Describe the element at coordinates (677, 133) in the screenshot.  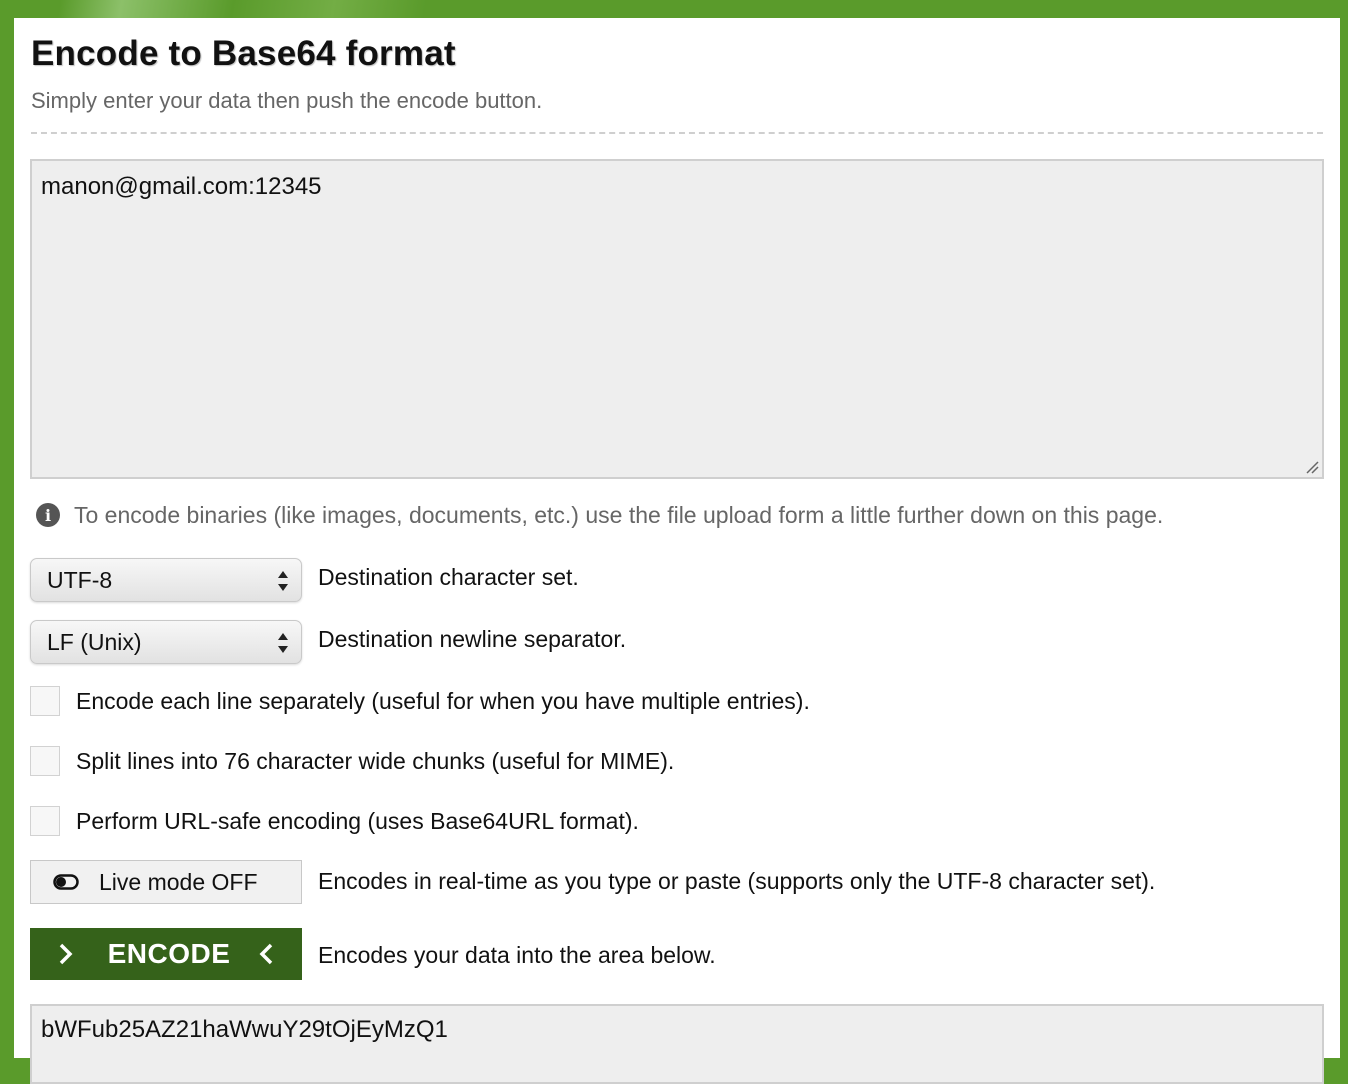
I see `divider` at that location.